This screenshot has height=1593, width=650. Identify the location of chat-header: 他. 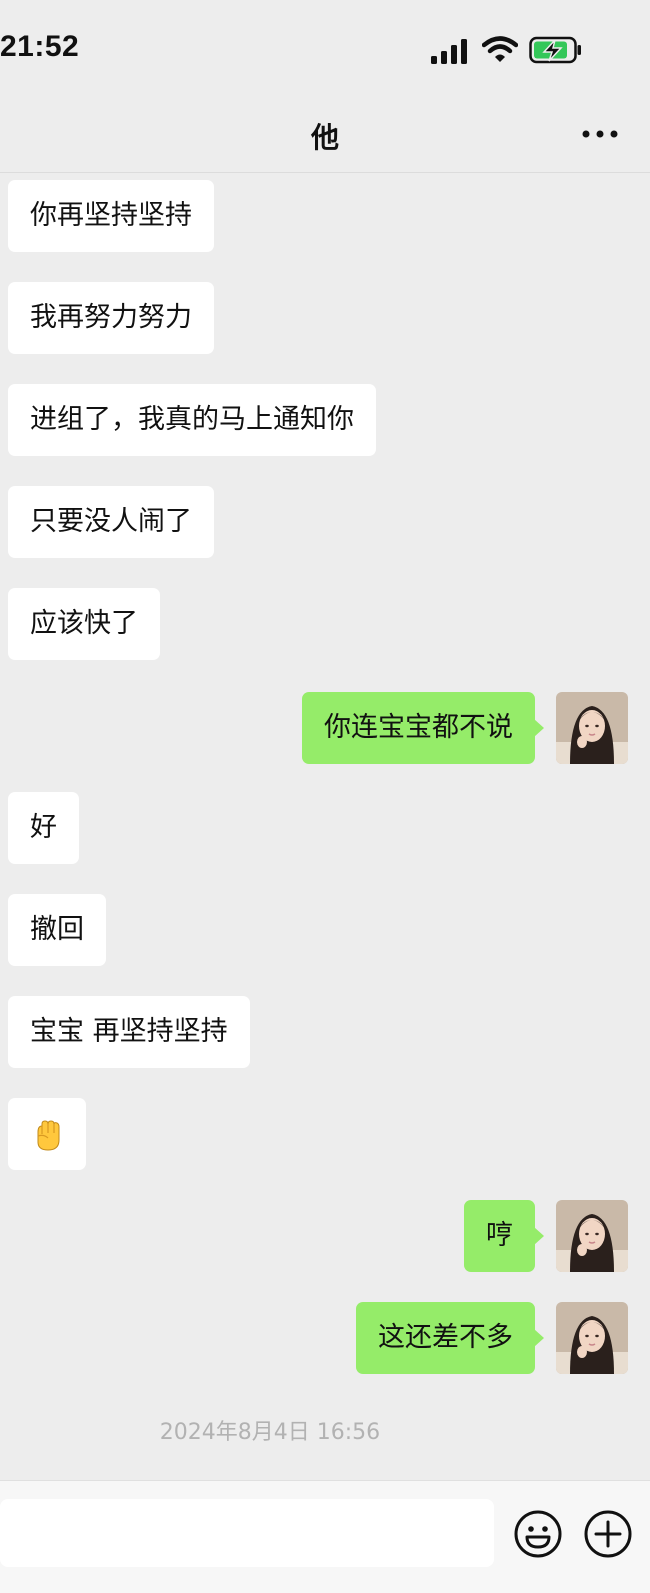
(325, 136).